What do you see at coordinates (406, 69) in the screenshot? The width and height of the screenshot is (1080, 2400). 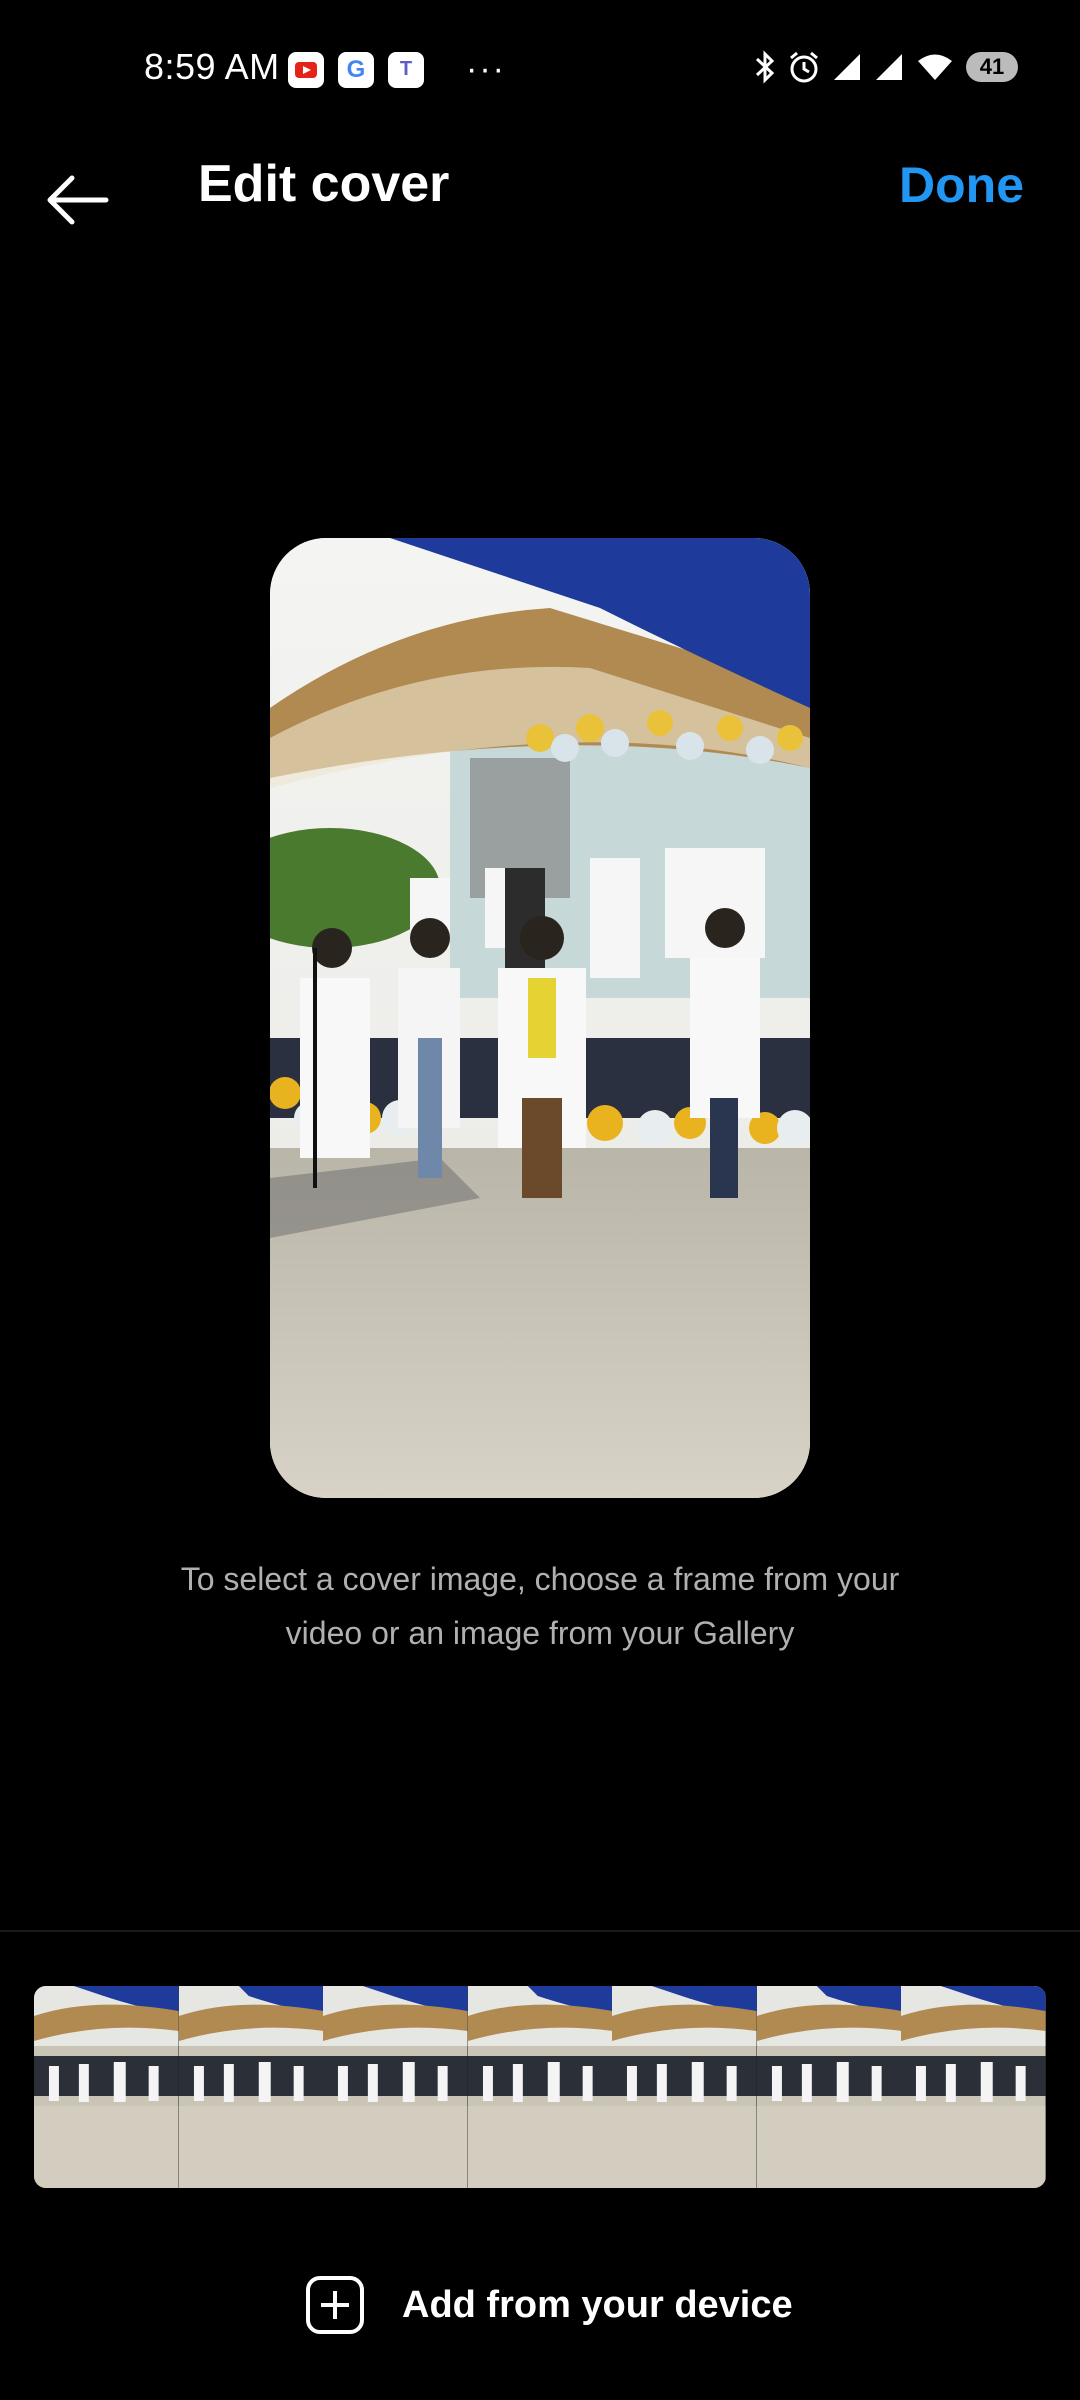 I see `teams-icon: T` at bounding box center [406, 69].